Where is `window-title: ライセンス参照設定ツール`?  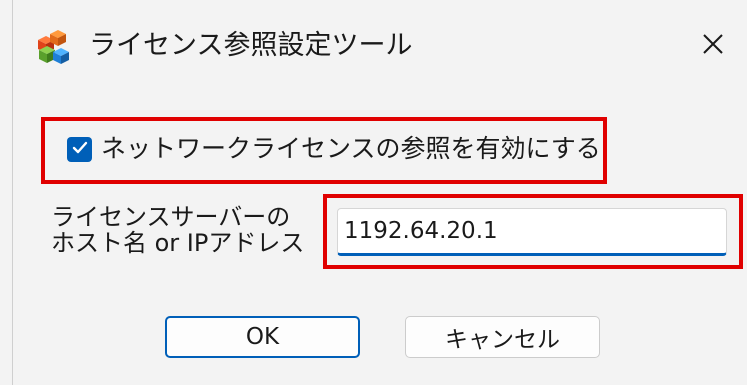 window-title: ライセンス参照設定ツール is located at coordinates (251, 45).